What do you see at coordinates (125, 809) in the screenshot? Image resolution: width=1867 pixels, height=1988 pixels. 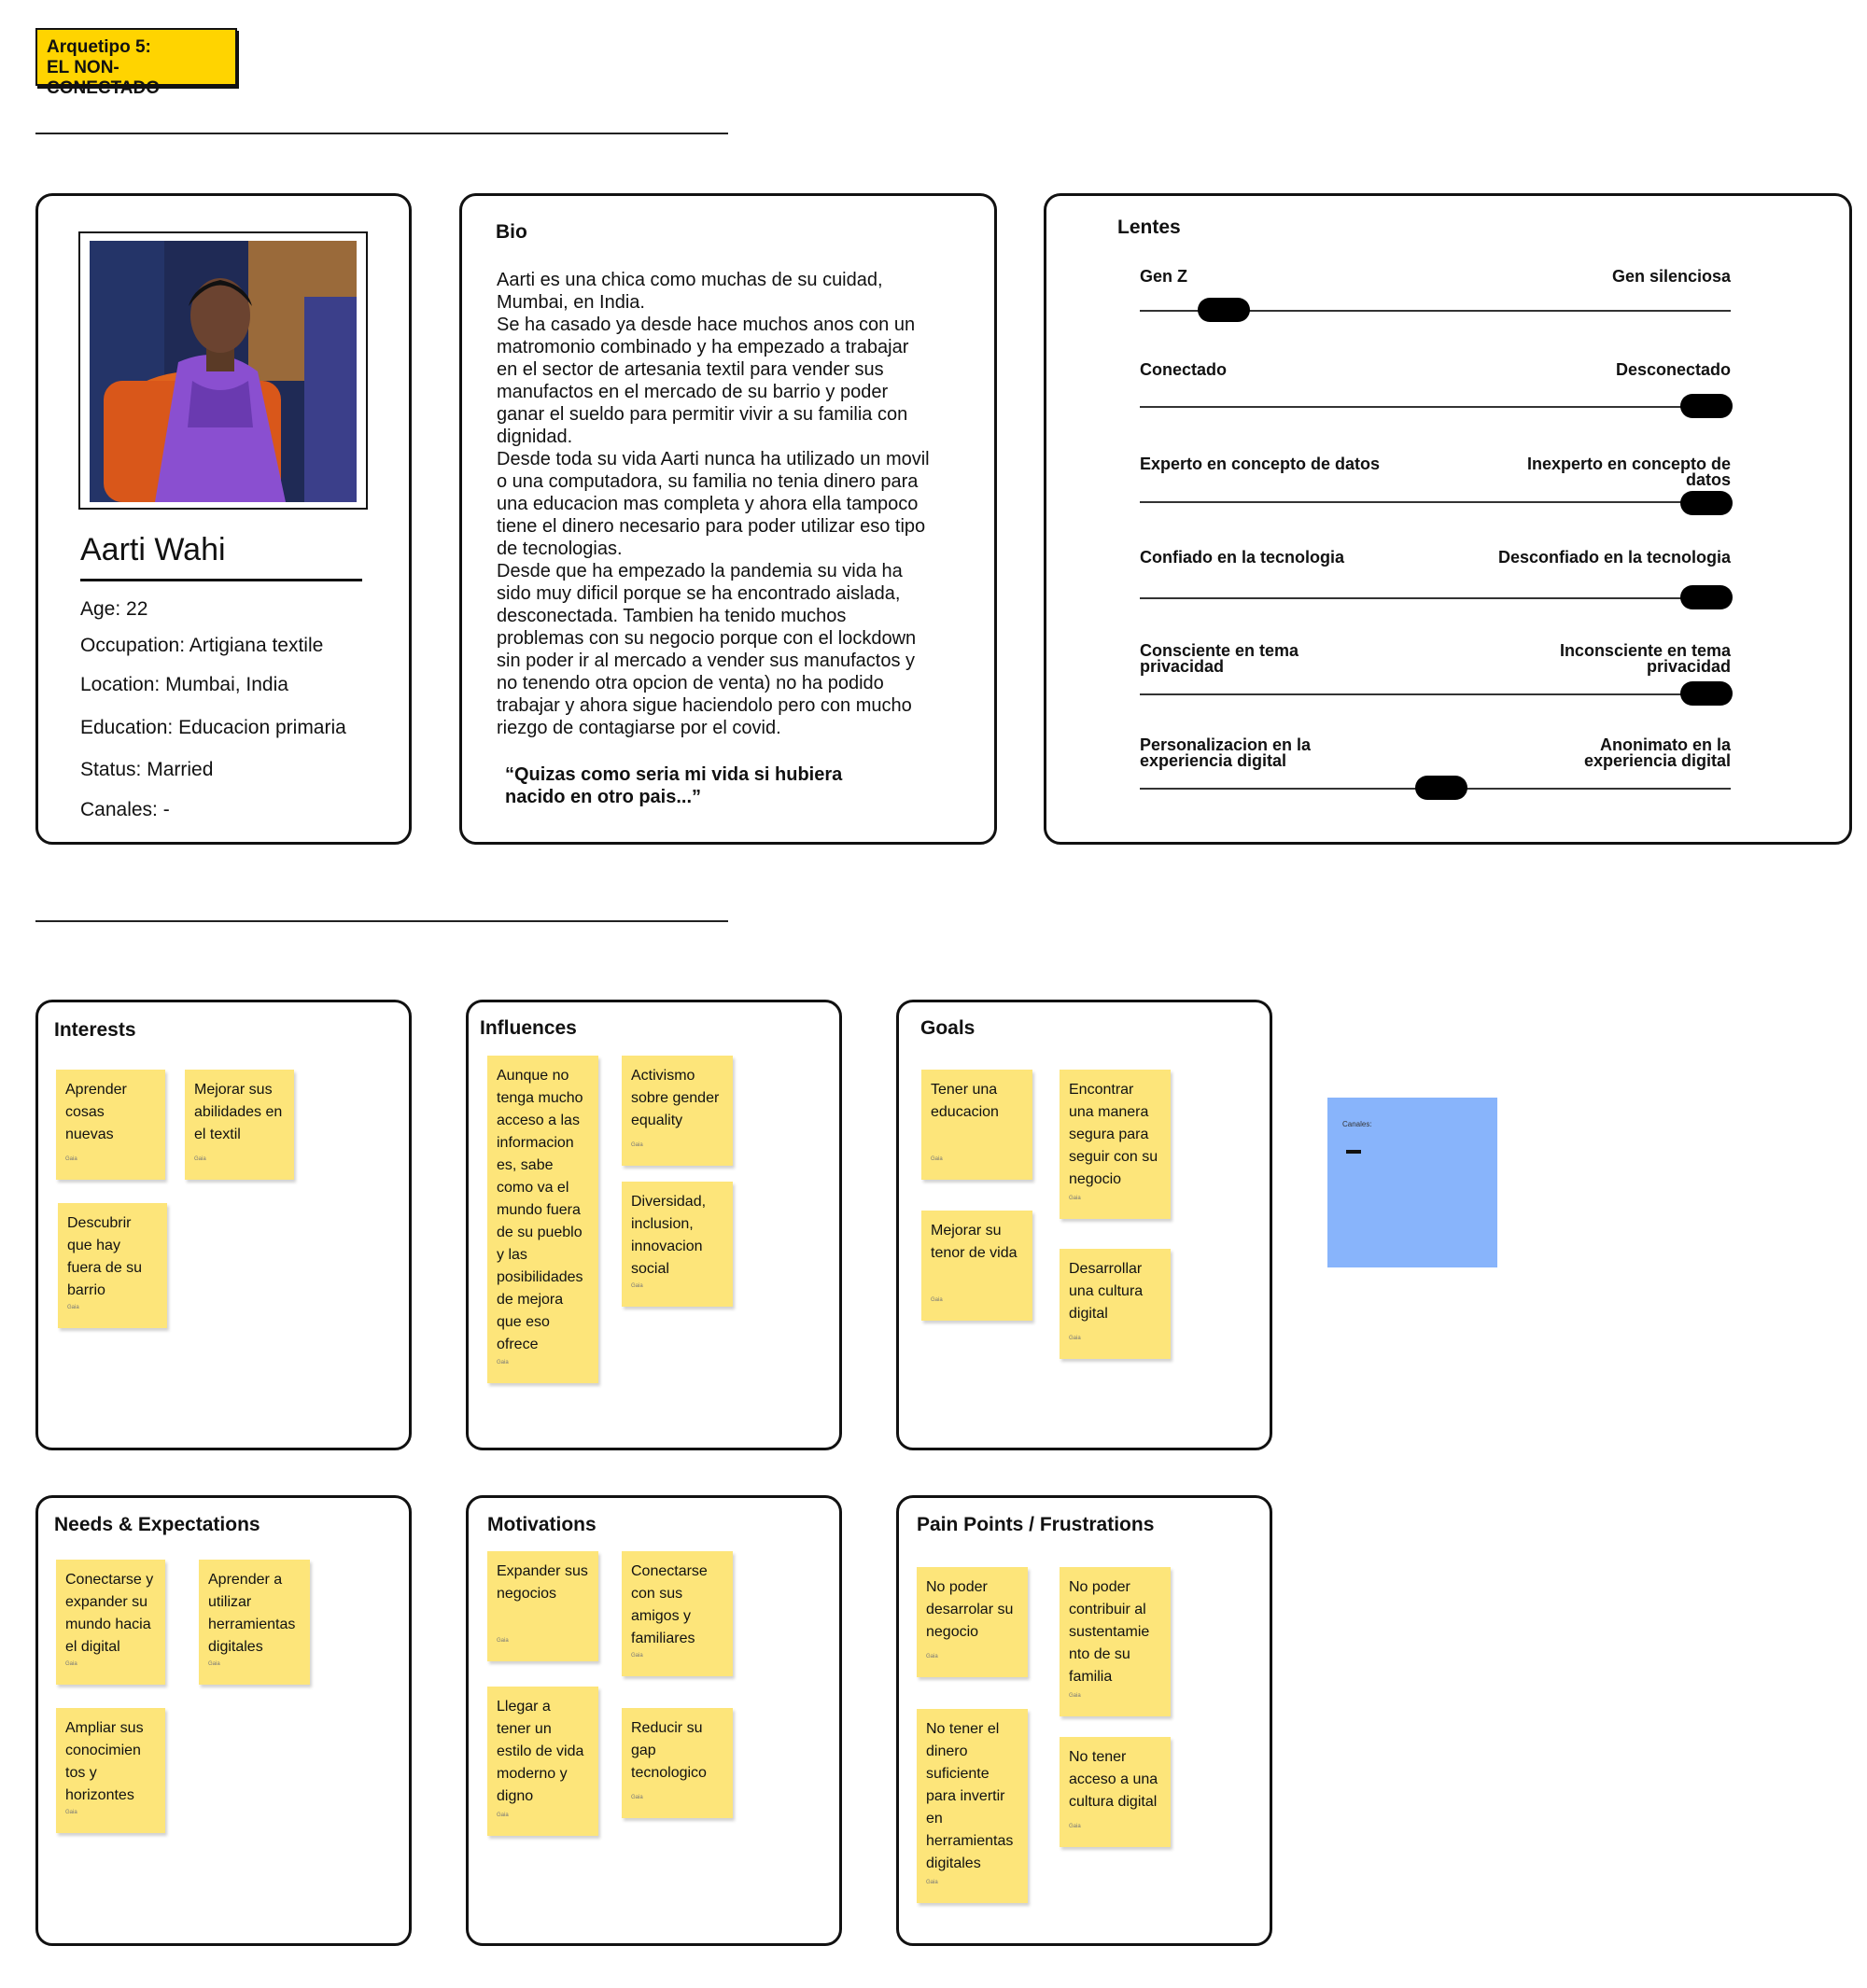 I see `persona-channels: Canales: -` at bounding box center [125, 809].